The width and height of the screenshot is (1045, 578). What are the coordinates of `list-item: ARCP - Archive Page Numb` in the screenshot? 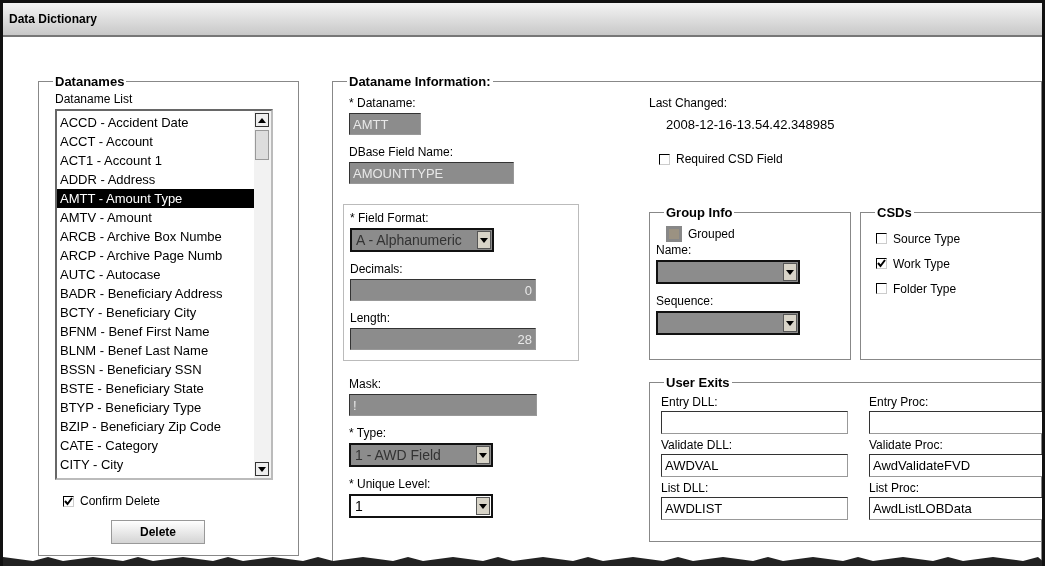 It's located at (155, 255).